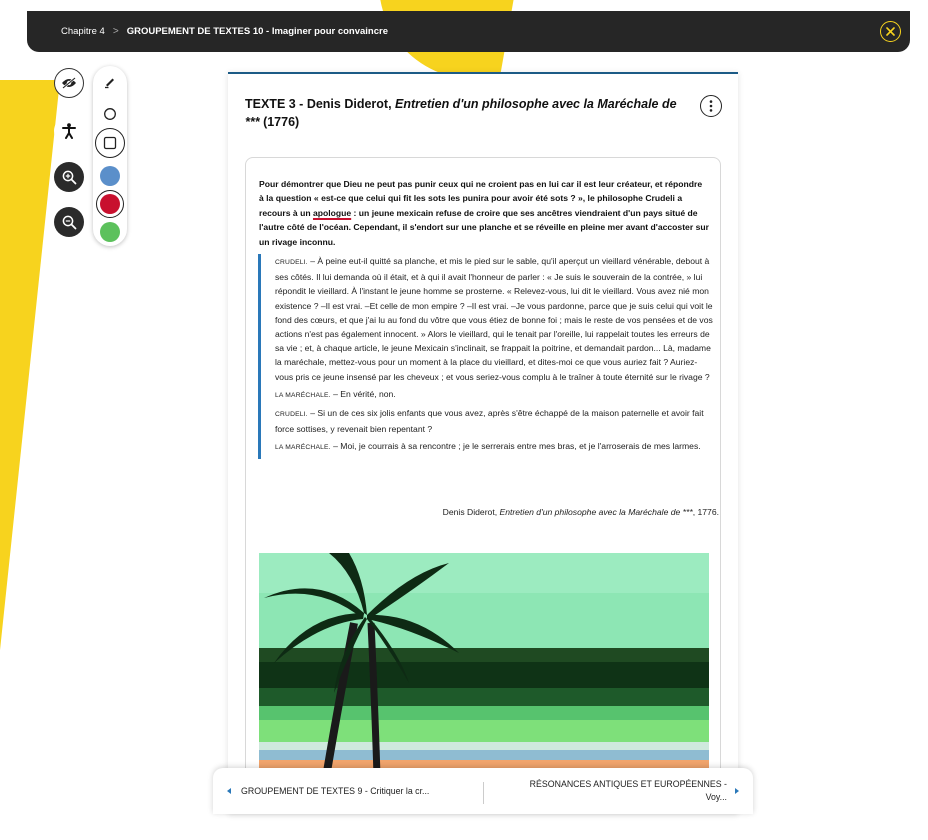 The width and height of the screenshot is (928, 840). I want to click on accessibility-person-icon, so click(69, 131).